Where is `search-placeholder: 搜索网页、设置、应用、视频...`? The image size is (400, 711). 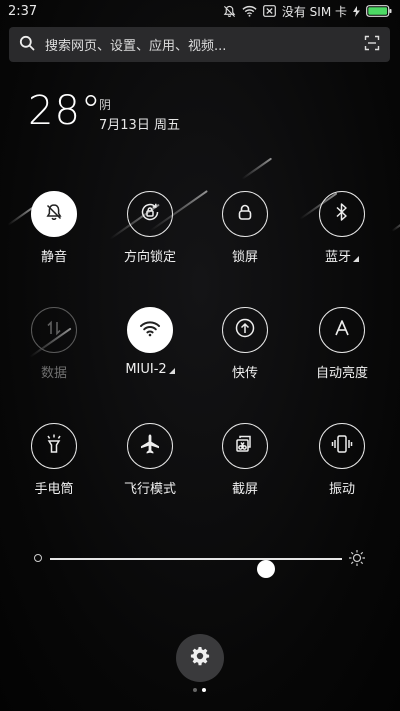
search-placeholder: 搜索网页、设置、应用、视频... is located at coordinates (204, 44).